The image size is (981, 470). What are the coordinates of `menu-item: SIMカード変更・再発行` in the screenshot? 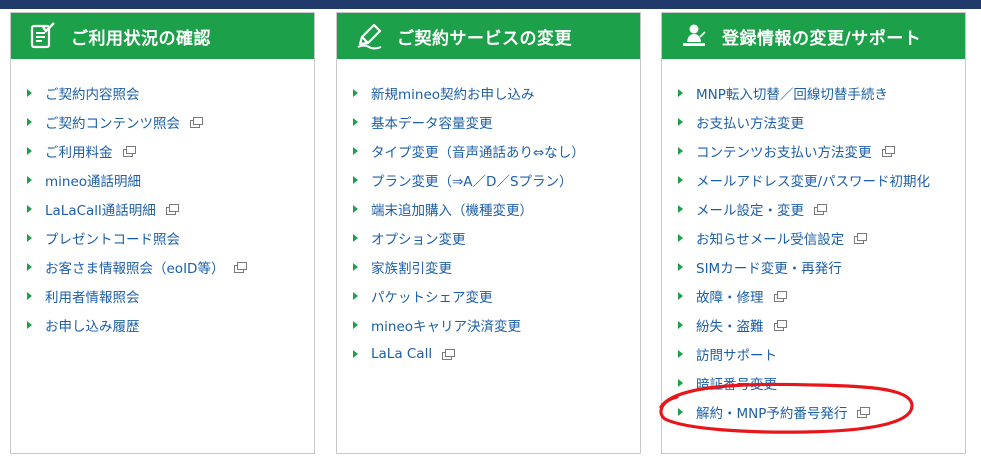 It's located at (821, 266).